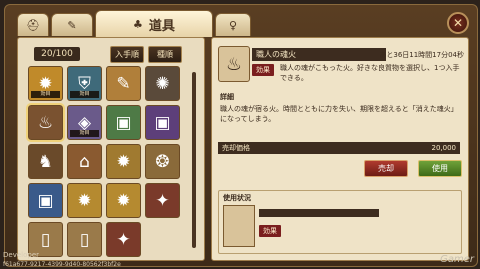  Describe the element at coordinates (62, 264) in the screenshot. I see `device-id: f61a677-9217-4399-9d40-80562f3bf2e` at that location.